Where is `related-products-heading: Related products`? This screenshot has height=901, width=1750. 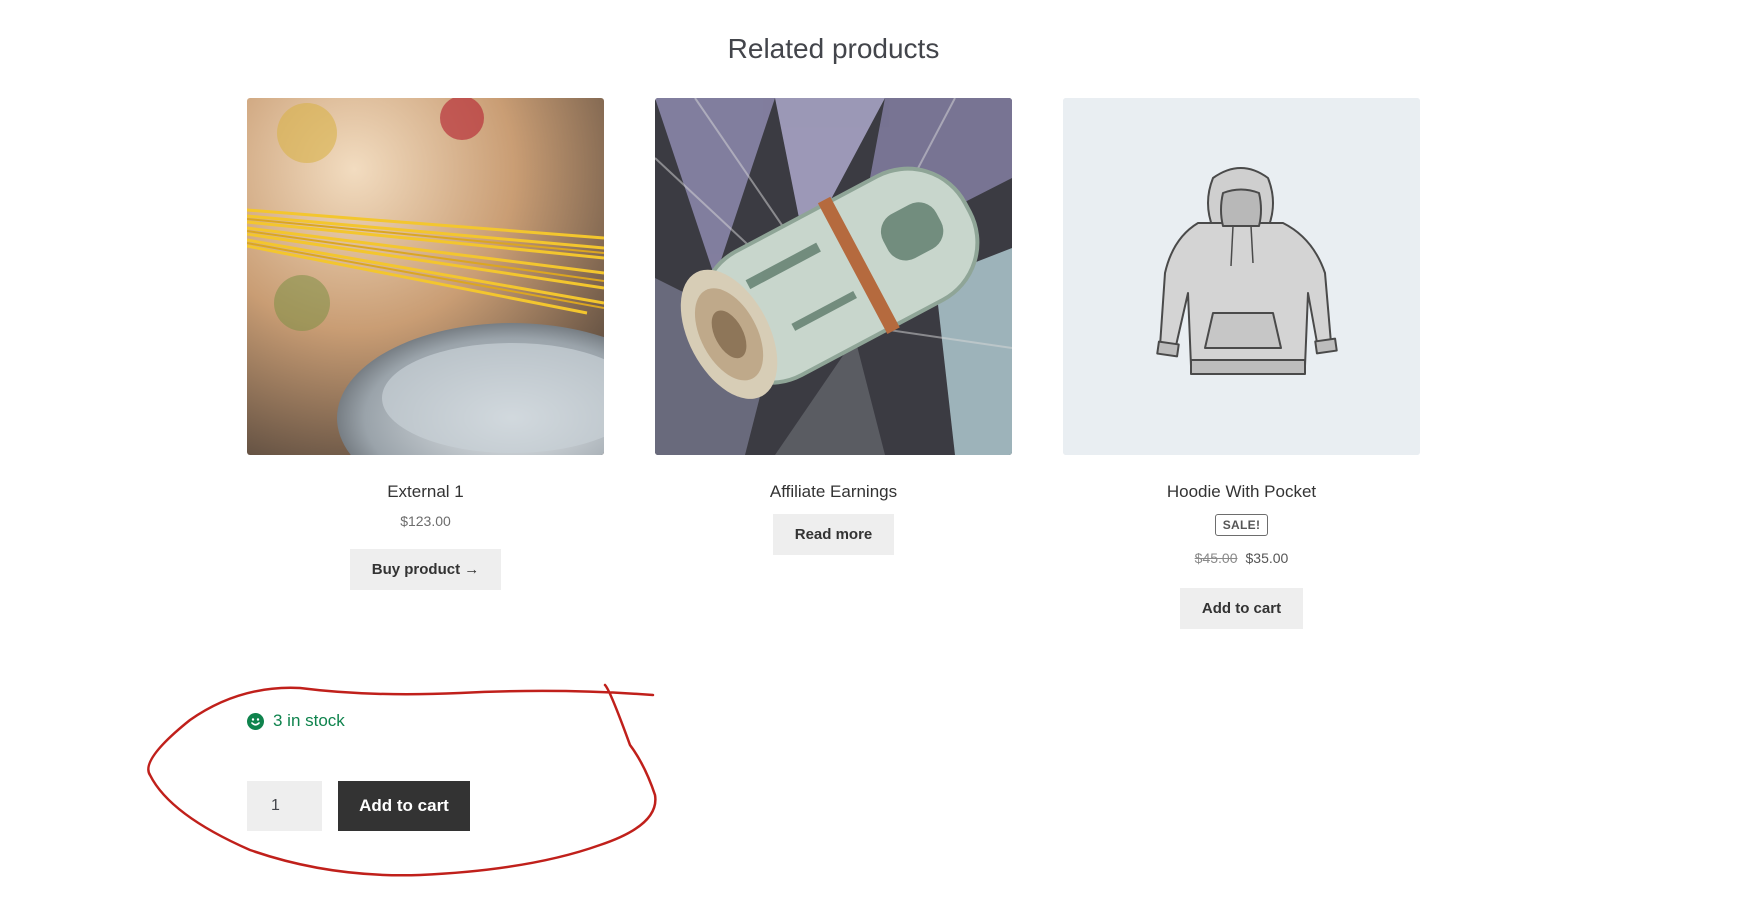
related-products-heading: Related products is located at coordinates (833, 48).